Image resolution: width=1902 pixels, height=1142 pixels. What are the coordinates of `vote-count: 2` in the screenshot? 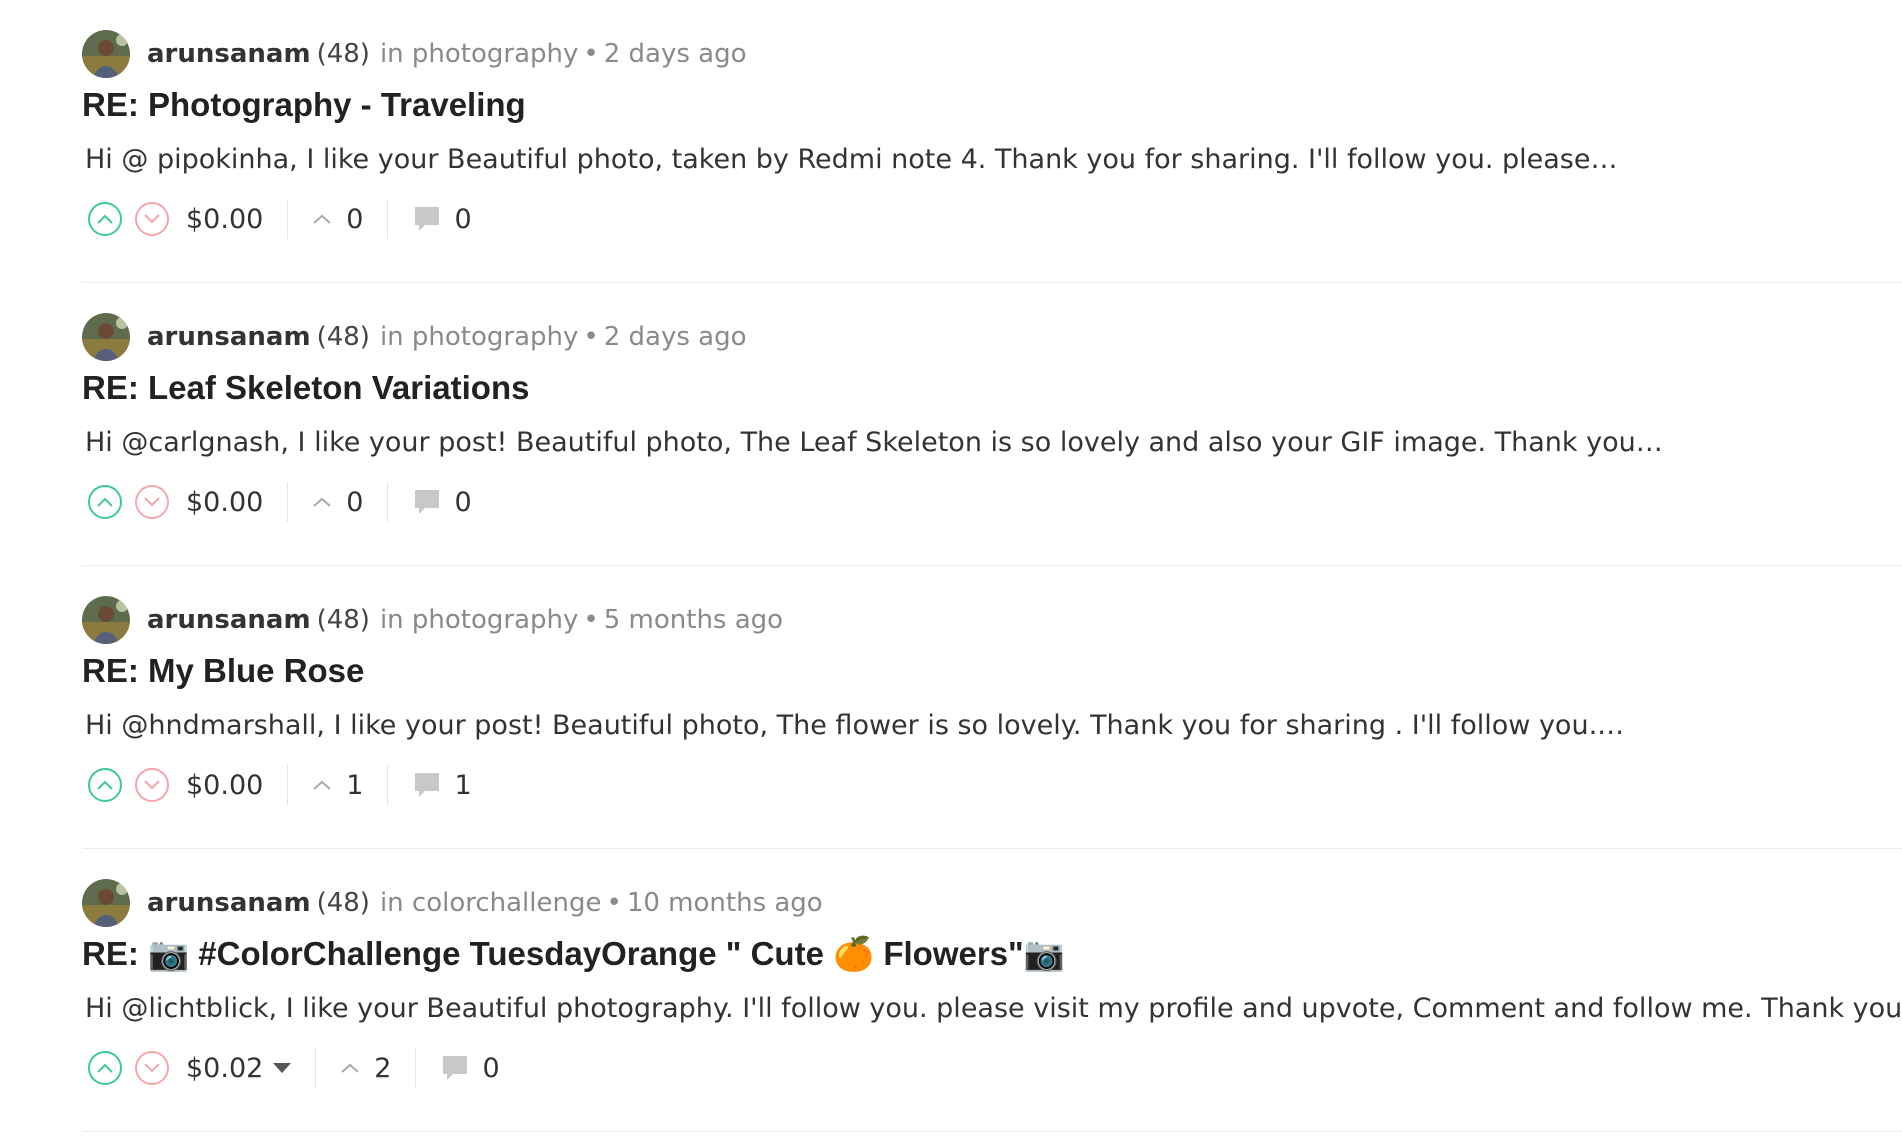 It's located at (365, 1068).